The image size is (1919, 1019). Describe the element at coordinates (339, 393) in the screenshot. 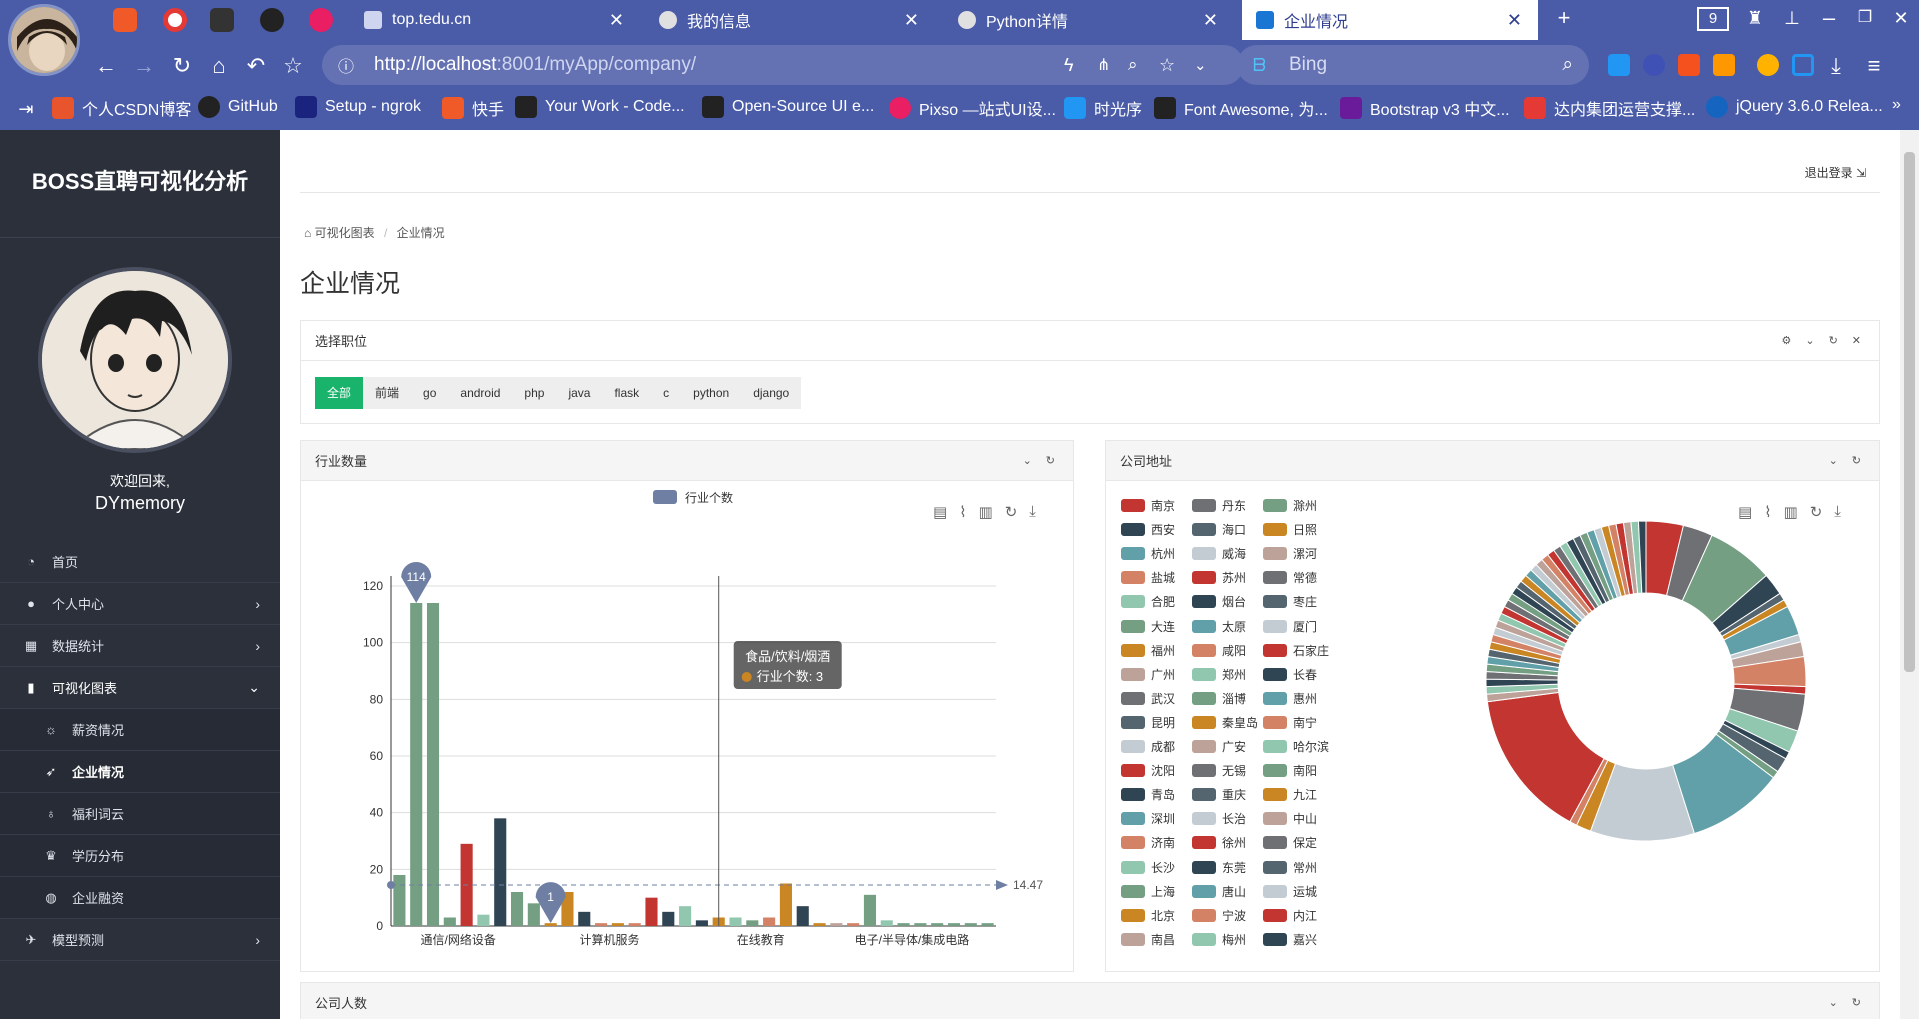

I see `filter-button-all: 全部` at that location.